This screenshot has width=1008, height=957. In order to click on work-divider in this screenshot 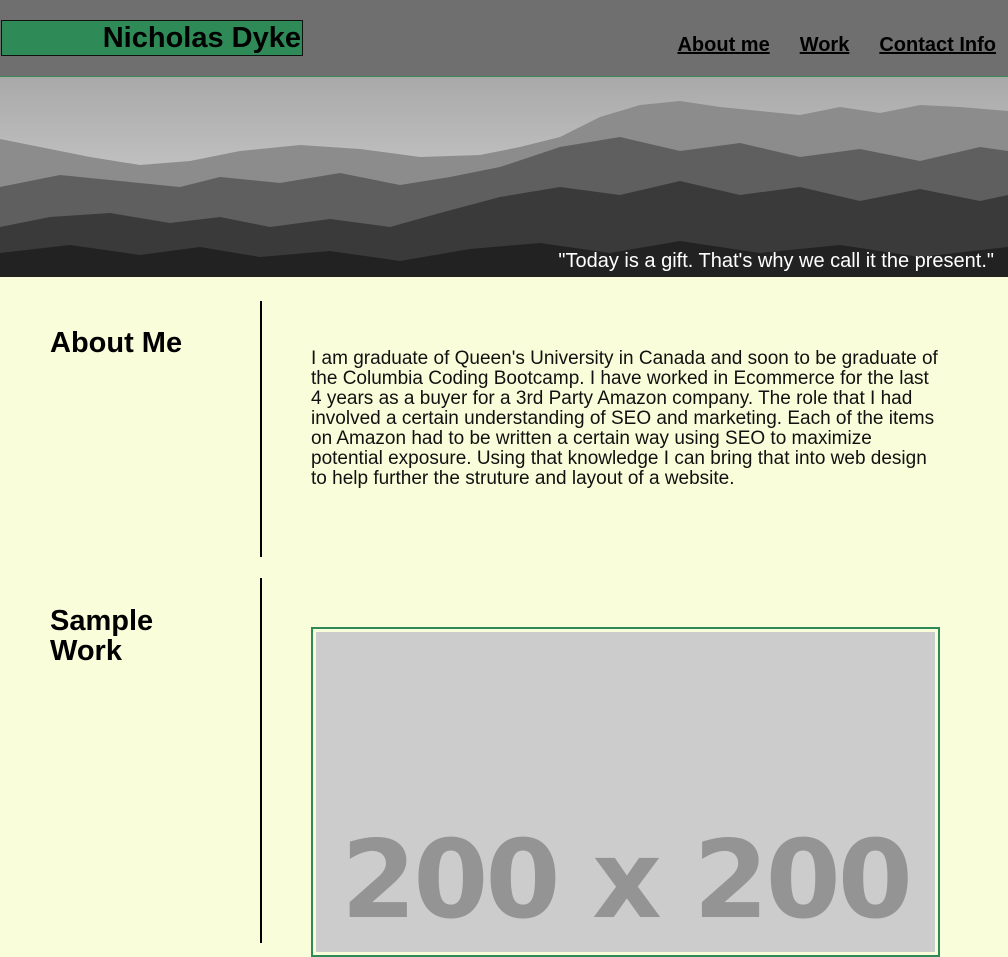, I will do `click(261, 760)`.